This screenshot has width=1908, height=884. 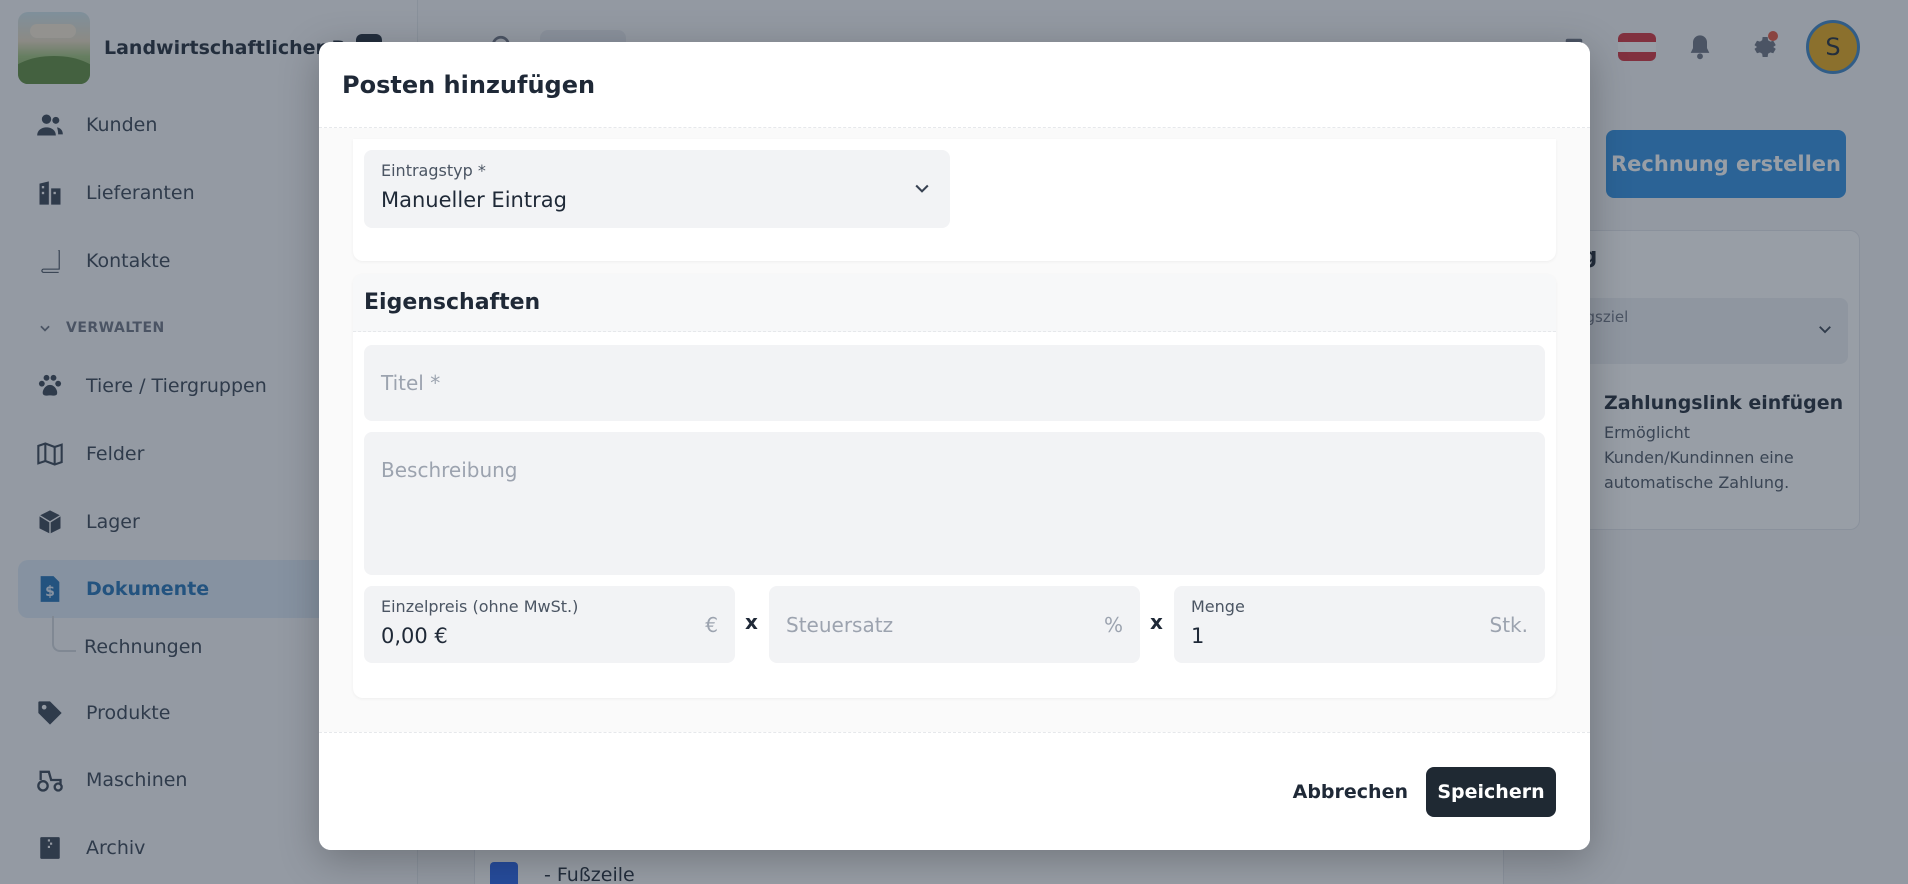 I want to click on entry-type-value: Manueller Eintrag, so click(x=474, y=200).